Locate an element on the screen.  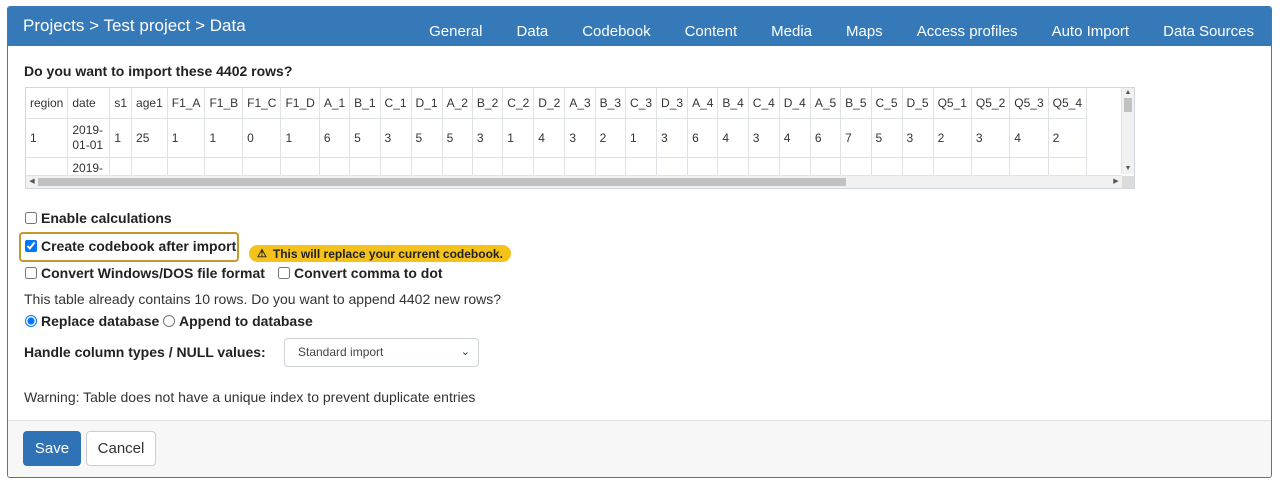
horizontal-scrollbar: ◀ ▶ is located at coordinates (574, 181).